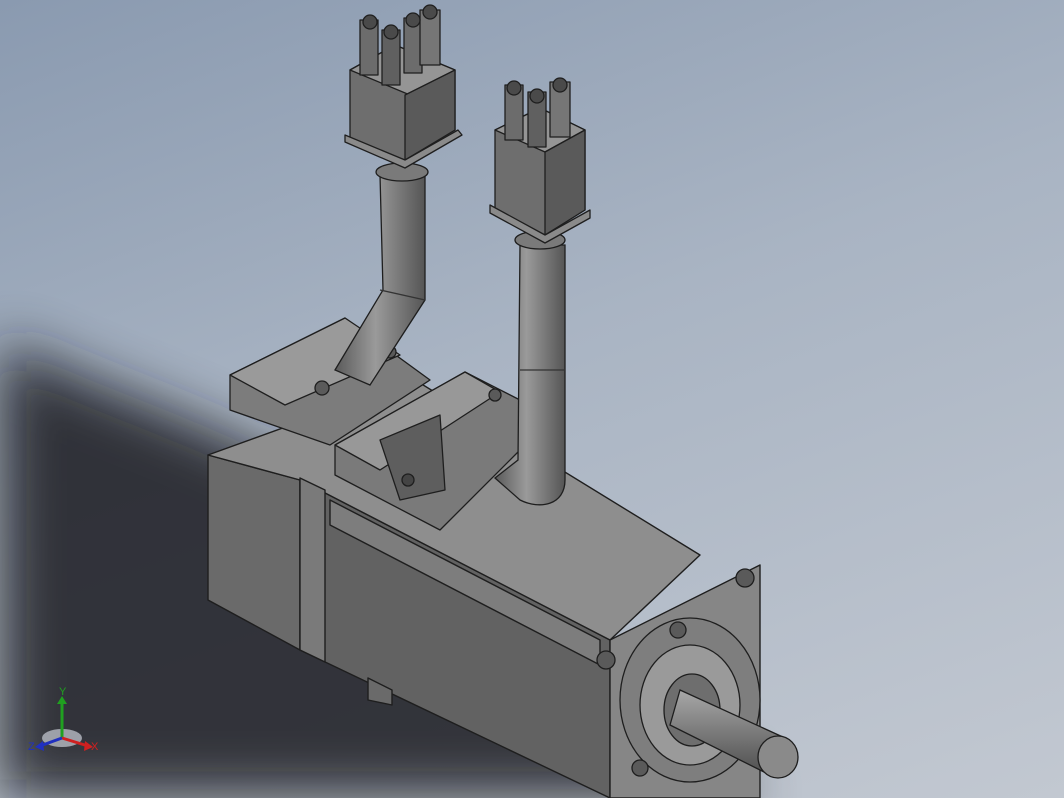 The height and width of the screenshot is (798, 1064). What do you see at coordinates (31, 747) in the screenshot?
I see `triad-z-label: Z` at bounding box center [31, 747].